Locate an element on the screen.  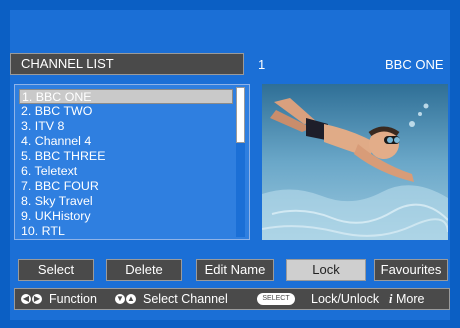
left-arrow-icon: ◀ is located at coordinates (26, 298).